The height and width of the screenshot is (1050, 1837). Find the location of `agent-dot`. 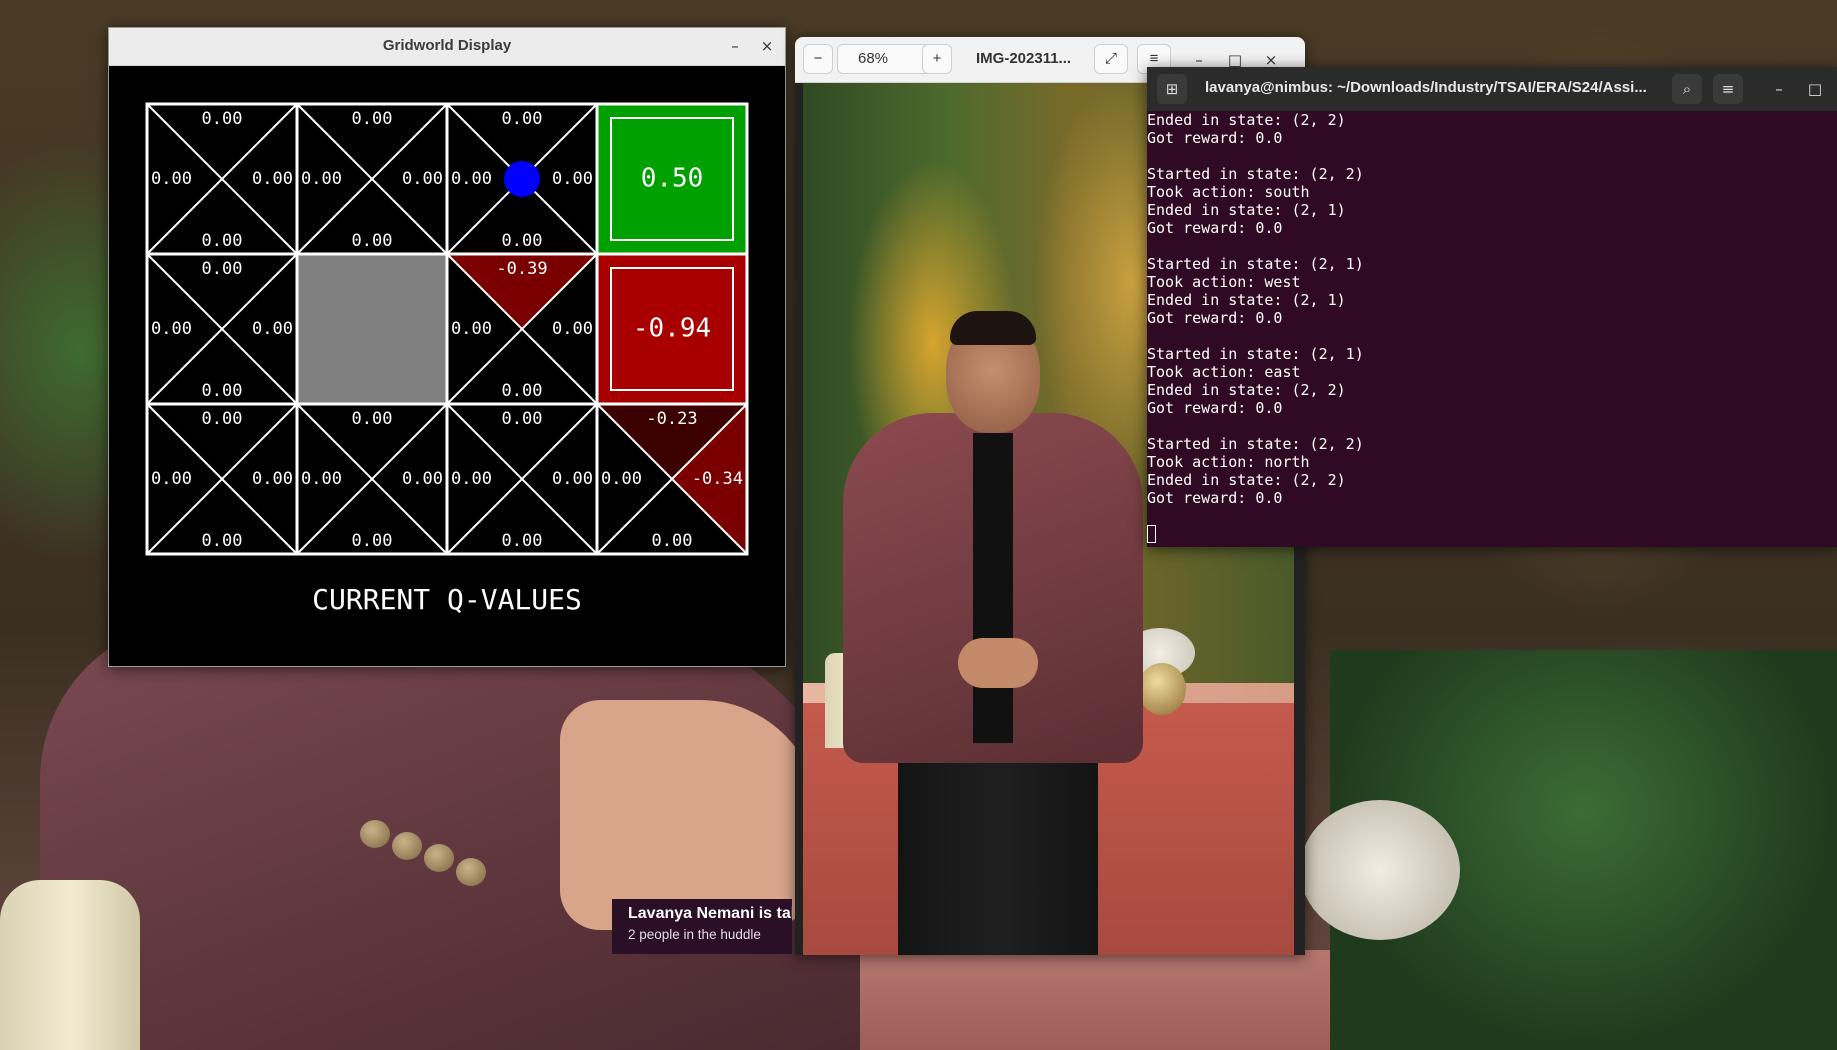

agent-dot is located at coordinates (522, 179).